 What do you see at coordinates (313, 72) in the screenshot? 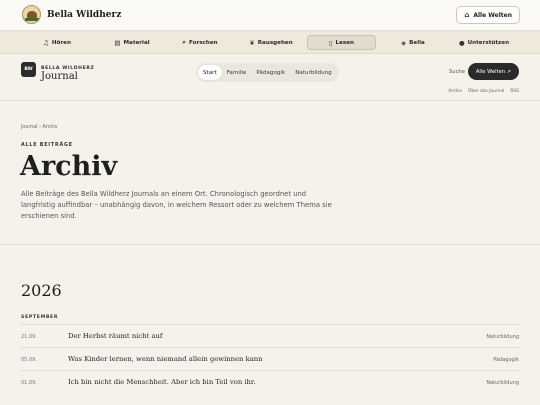
I see `tab-naturbildung: Naturbildung` at bounding box center [313, 72].